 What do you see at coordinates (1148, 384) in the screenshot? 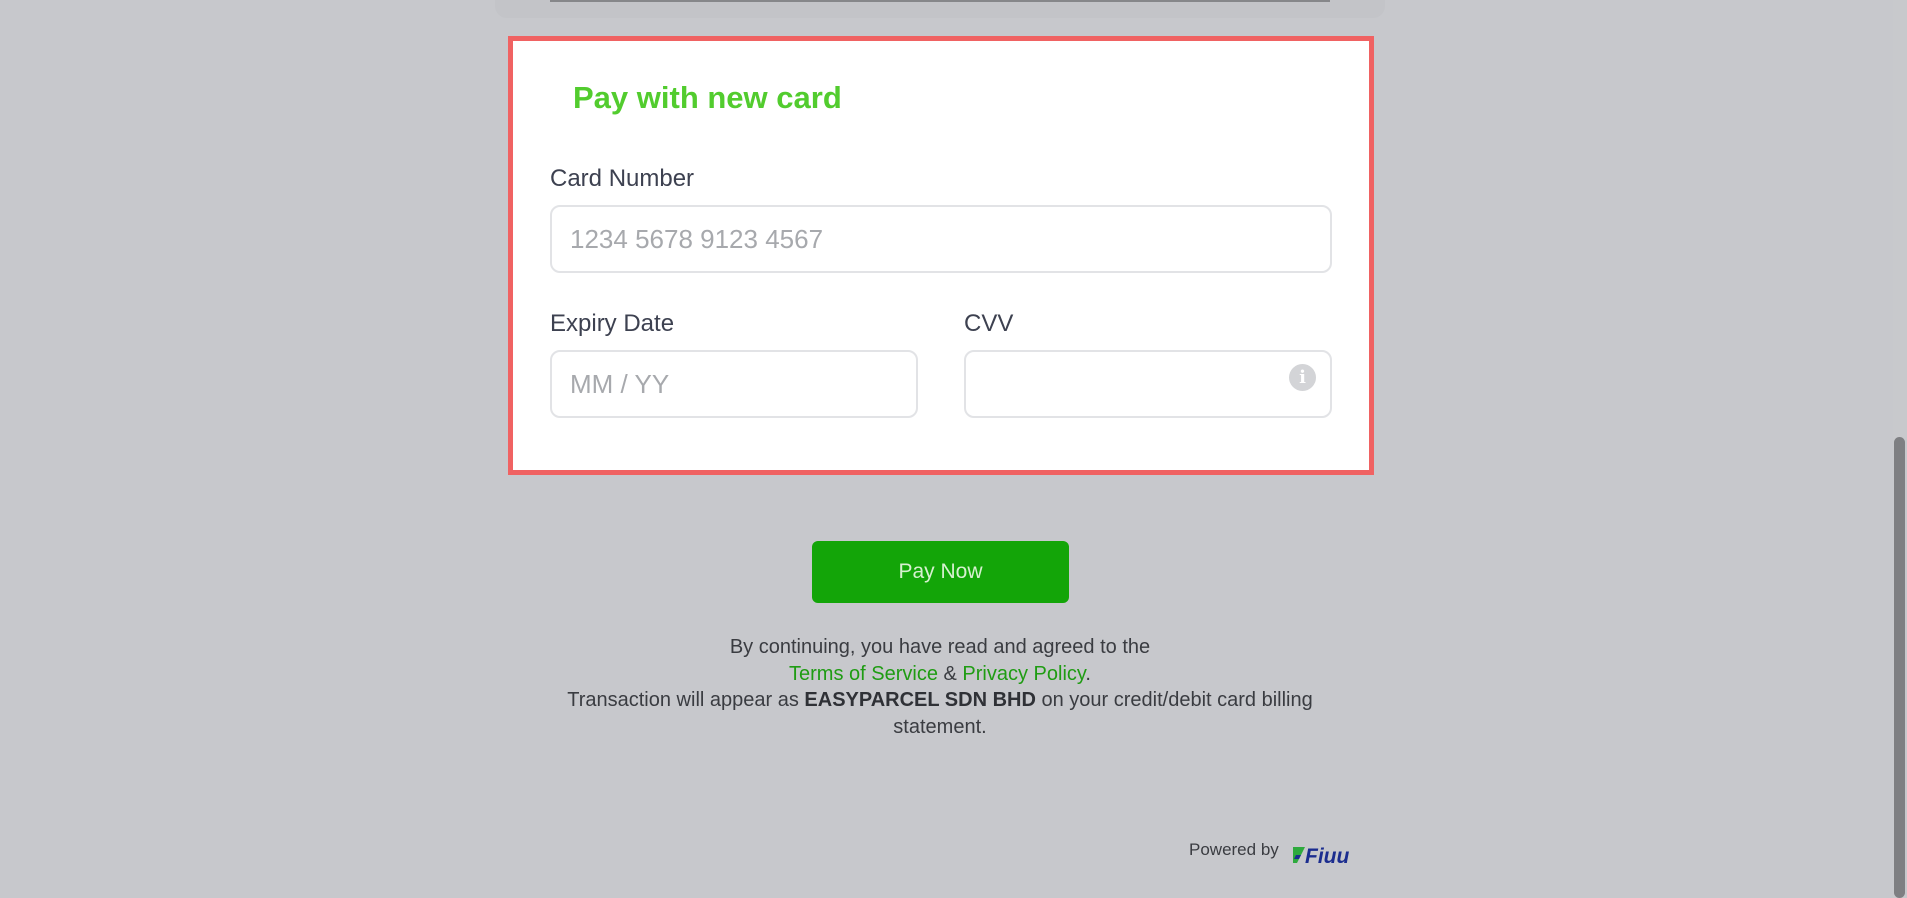
I see `cvv-input: i` at bounding box center [1148, 384].